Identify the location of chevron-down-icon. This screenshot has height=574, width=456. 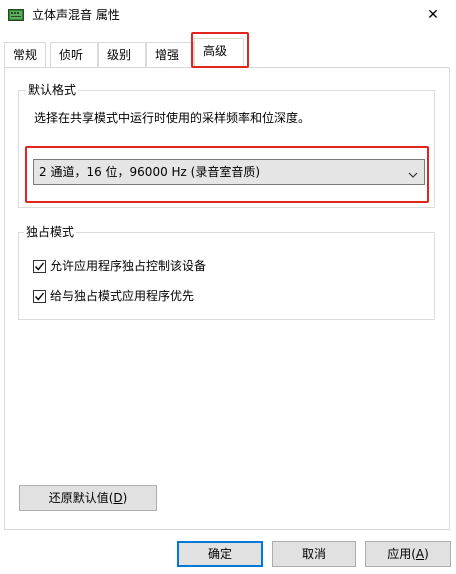
(413, 175).